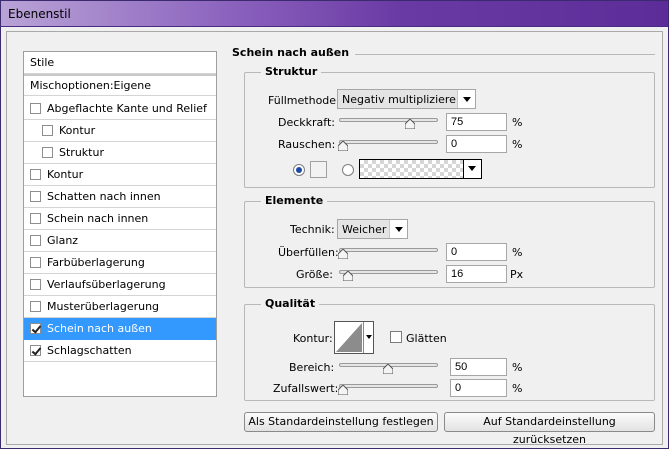 This screenshot has height=449, width=669. I want to click on panel-title-rule, so click(505, 54).